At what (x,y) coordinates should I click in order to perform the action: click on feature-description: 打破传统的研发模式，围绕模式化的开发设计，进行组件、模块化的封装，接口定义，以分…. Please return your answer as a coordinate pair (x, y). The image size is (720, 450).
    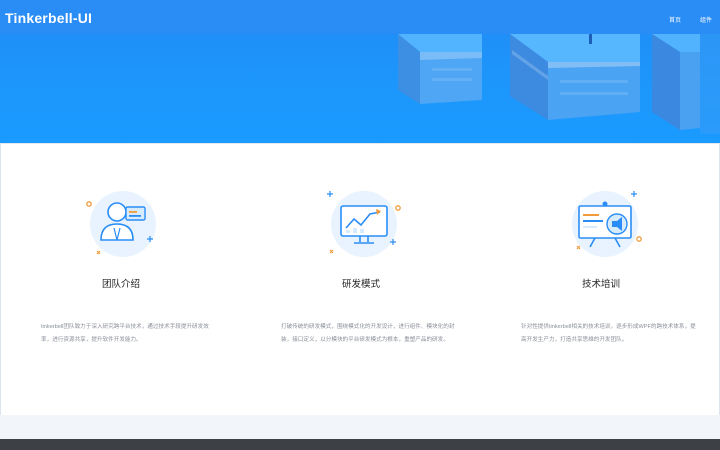
    Looking at the image, I should click on (368, 333).